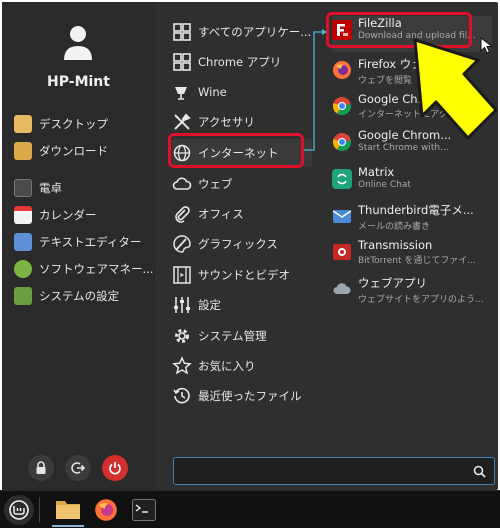  Describe the element at coordinates (226, 122) in the screenshot. I see `category-label: アクセサリ` at that location.